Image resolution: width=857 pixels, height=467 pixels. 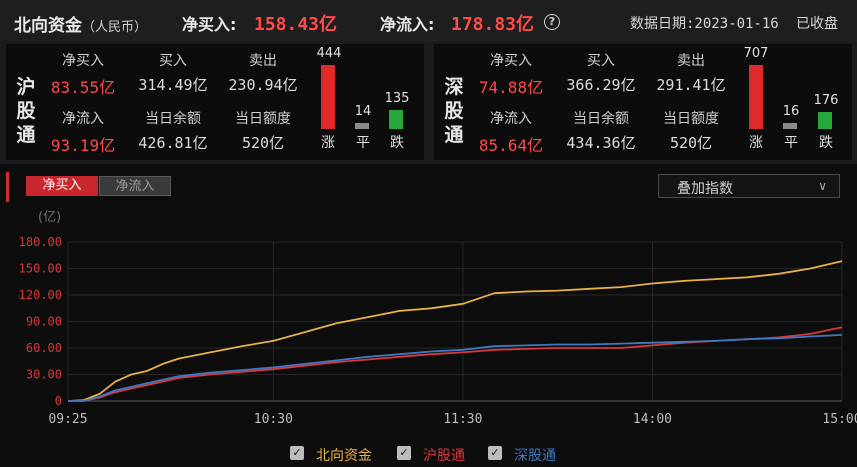 What do you see at coordinates (44, 348) in the screenshot?
I see `y-tick-label: 60.00` at bounding box center [44, 348].